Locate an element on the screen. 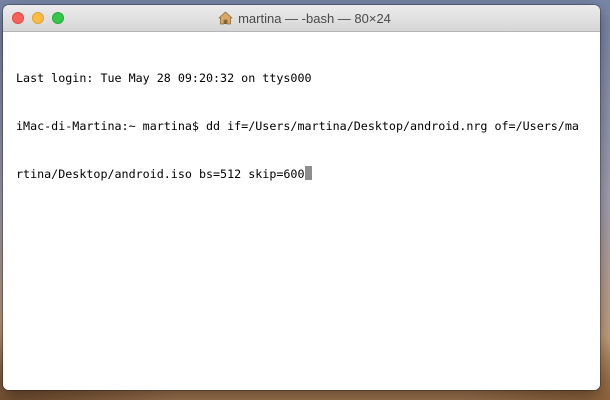 The width and height of the screenshot is (610, 400). window-title: martina — -bash — 80×24 is located at coordinates (304, 18).